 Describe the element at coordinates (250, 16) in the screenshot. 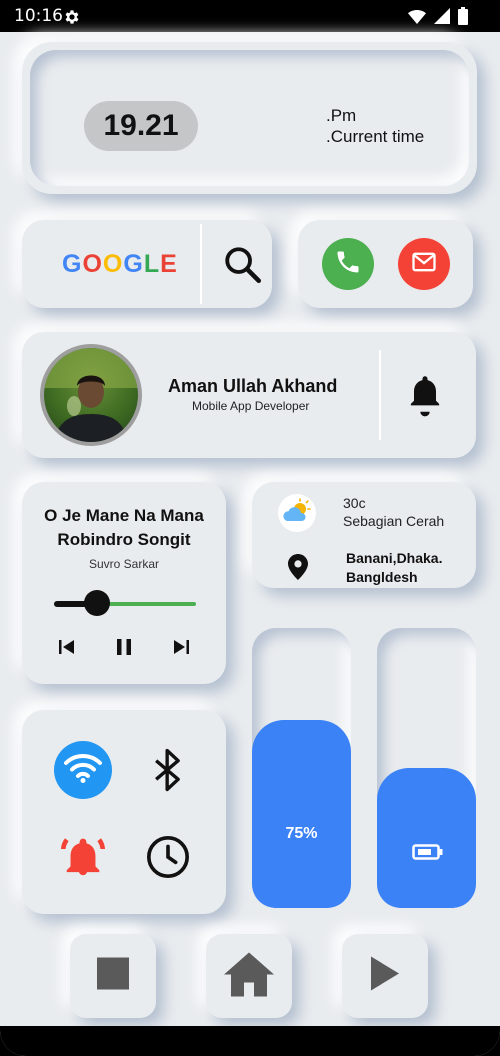

I see `status-bar: 10:16` at that location.